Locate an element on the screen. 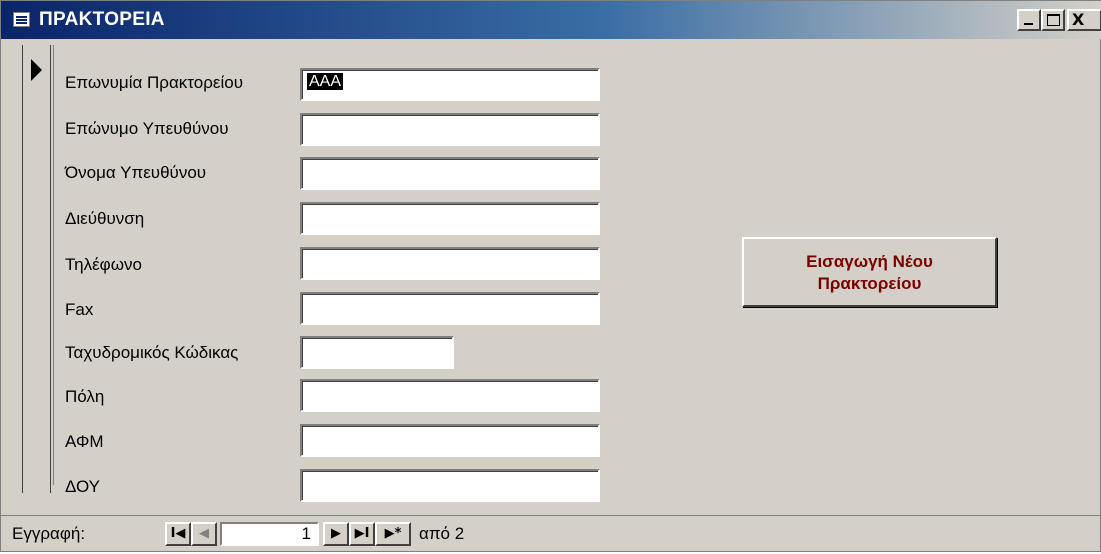 The height and width of the screenshot is (554, 1101). fax-field is located at coordinates (450, 308).